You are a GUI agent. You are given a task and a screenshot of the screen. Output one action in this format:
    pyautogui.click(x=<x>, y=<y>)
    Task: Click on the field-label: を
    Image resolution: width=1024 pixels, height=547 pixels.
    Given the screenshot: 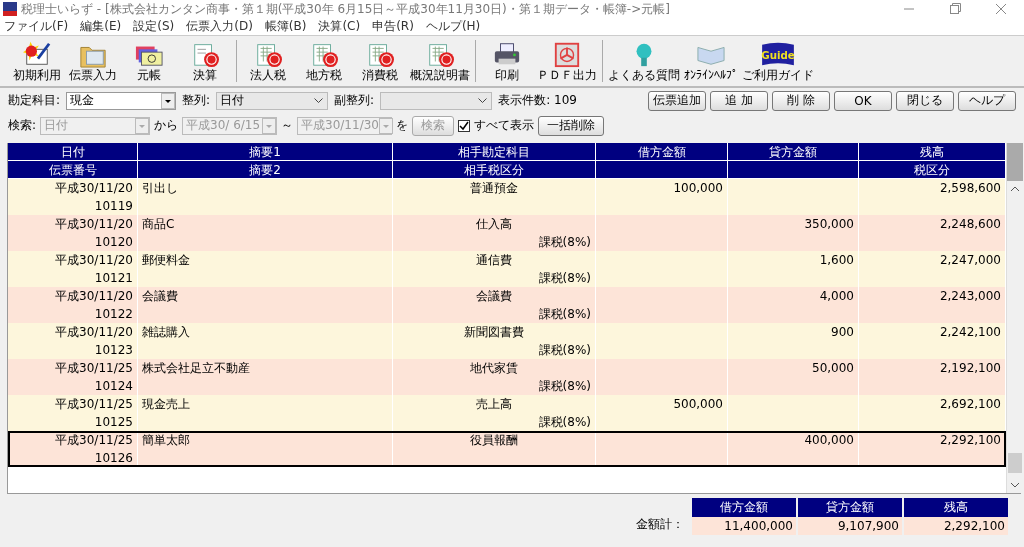 What is the action you would take?
    pyautogui.click(x=402, y=125)
    